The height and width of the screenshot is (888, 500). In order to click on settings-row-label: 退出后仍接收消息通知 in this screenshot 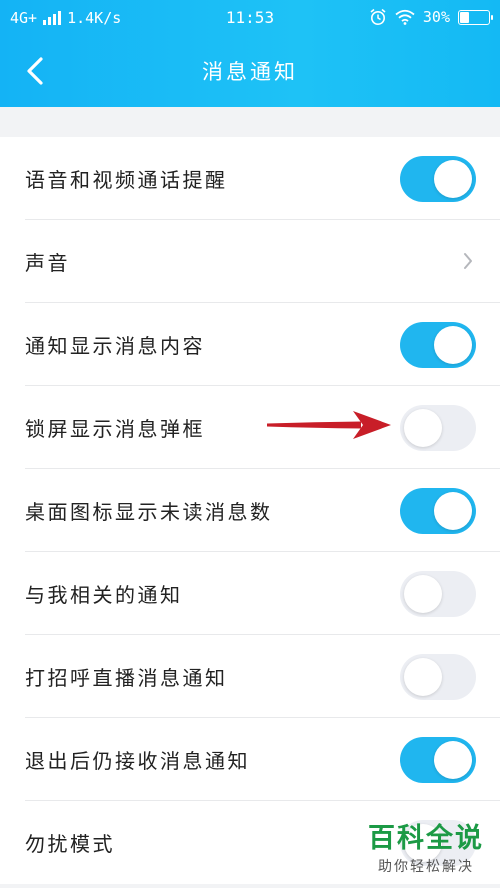, I will do `click(137, 761)`.